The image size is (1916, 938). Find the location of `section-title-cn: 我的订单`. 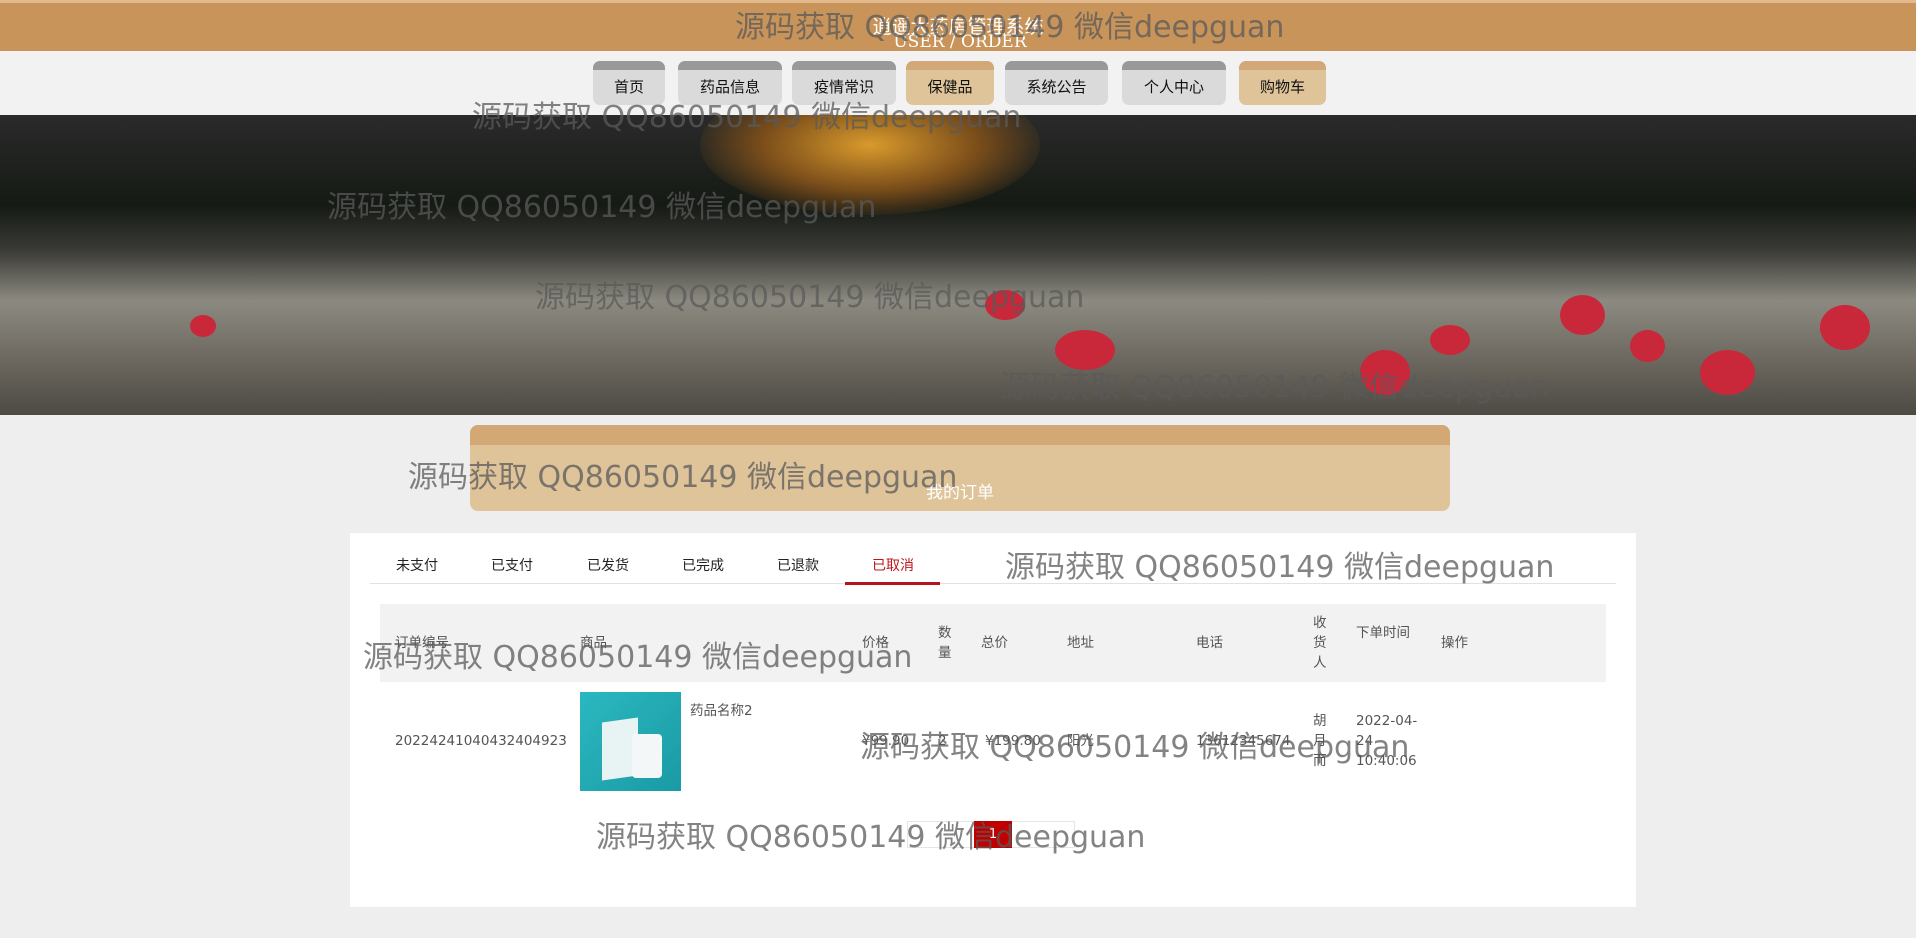

section-title-cn: 我的订单 is located at coordinates (960, 493).